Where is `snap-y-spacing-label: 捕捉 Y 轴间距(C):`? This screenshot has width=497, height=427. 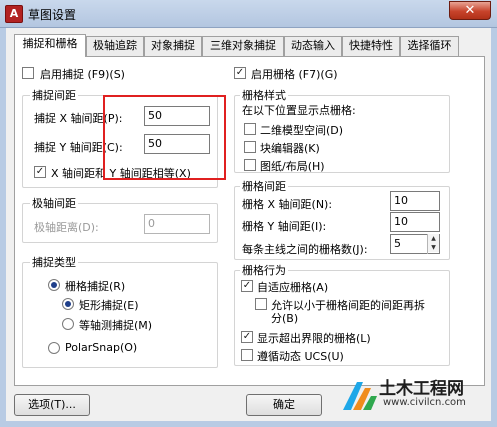
snap-y-spacing-label: 捕捉 Y 轴间距(C): is located at coordinates (78, 147).